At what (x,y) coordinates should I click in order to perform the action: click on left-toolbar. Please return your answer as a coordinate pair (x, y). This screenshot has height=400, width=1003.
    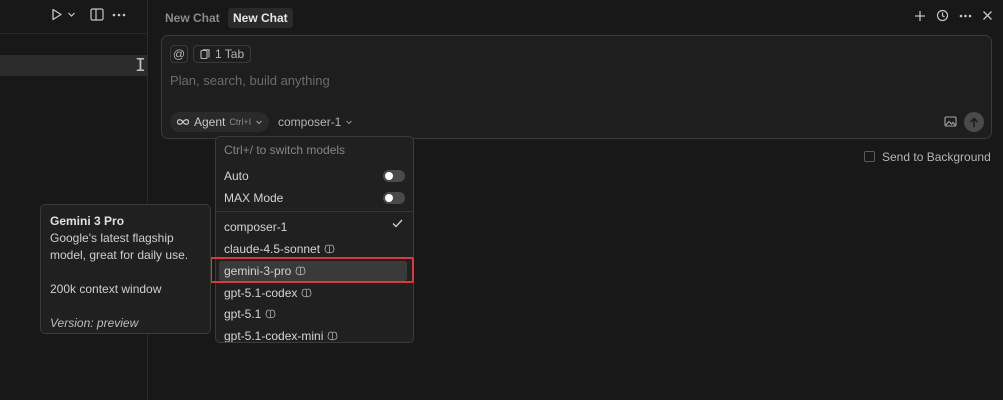
    Looking at the image, I should click on (88, 14).